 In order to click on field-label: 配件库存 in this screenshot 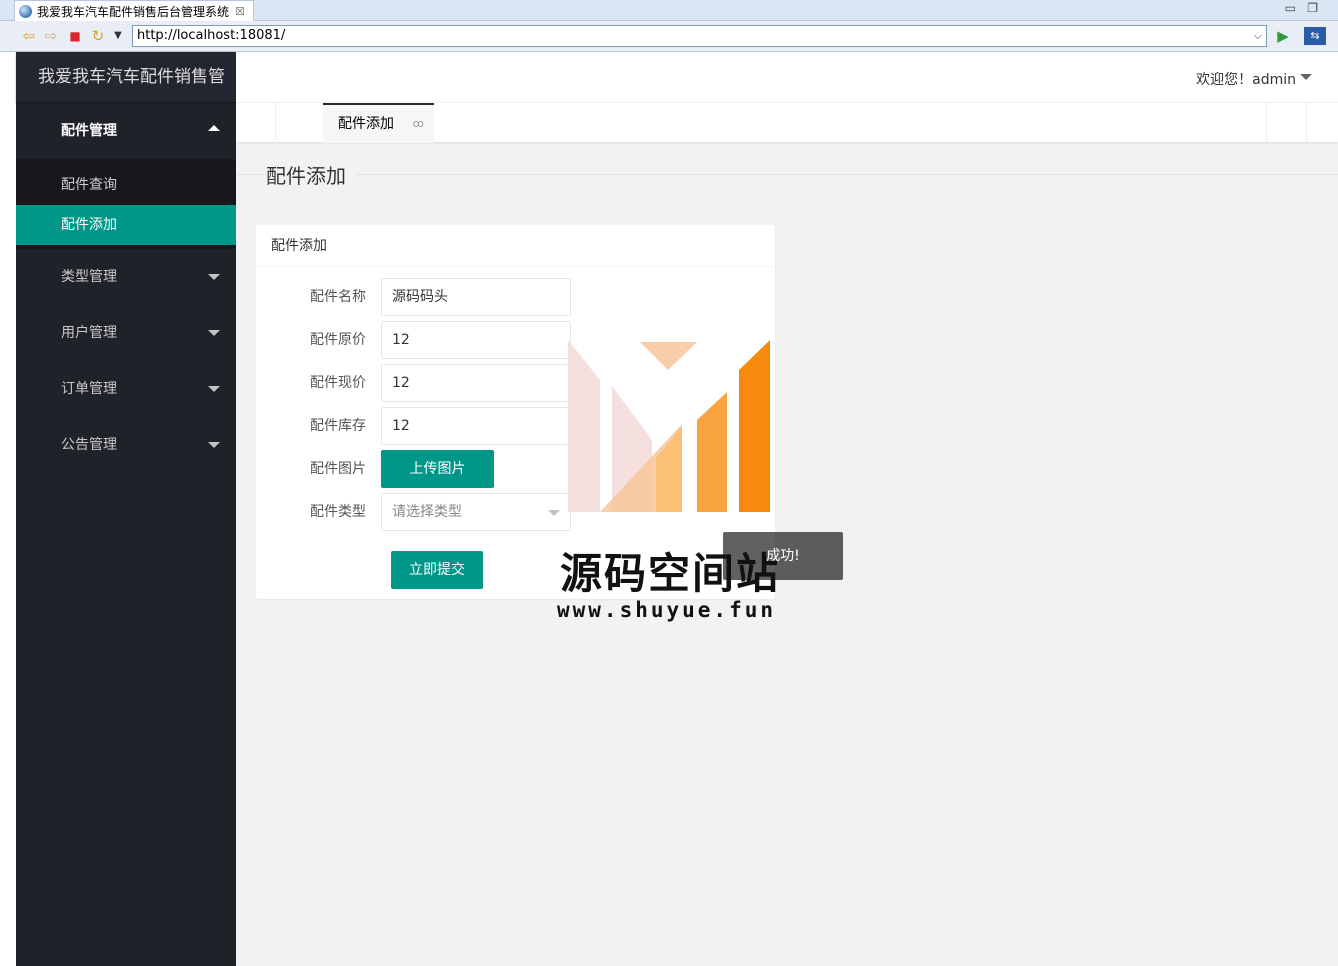, I will do `click(338, 426)`.